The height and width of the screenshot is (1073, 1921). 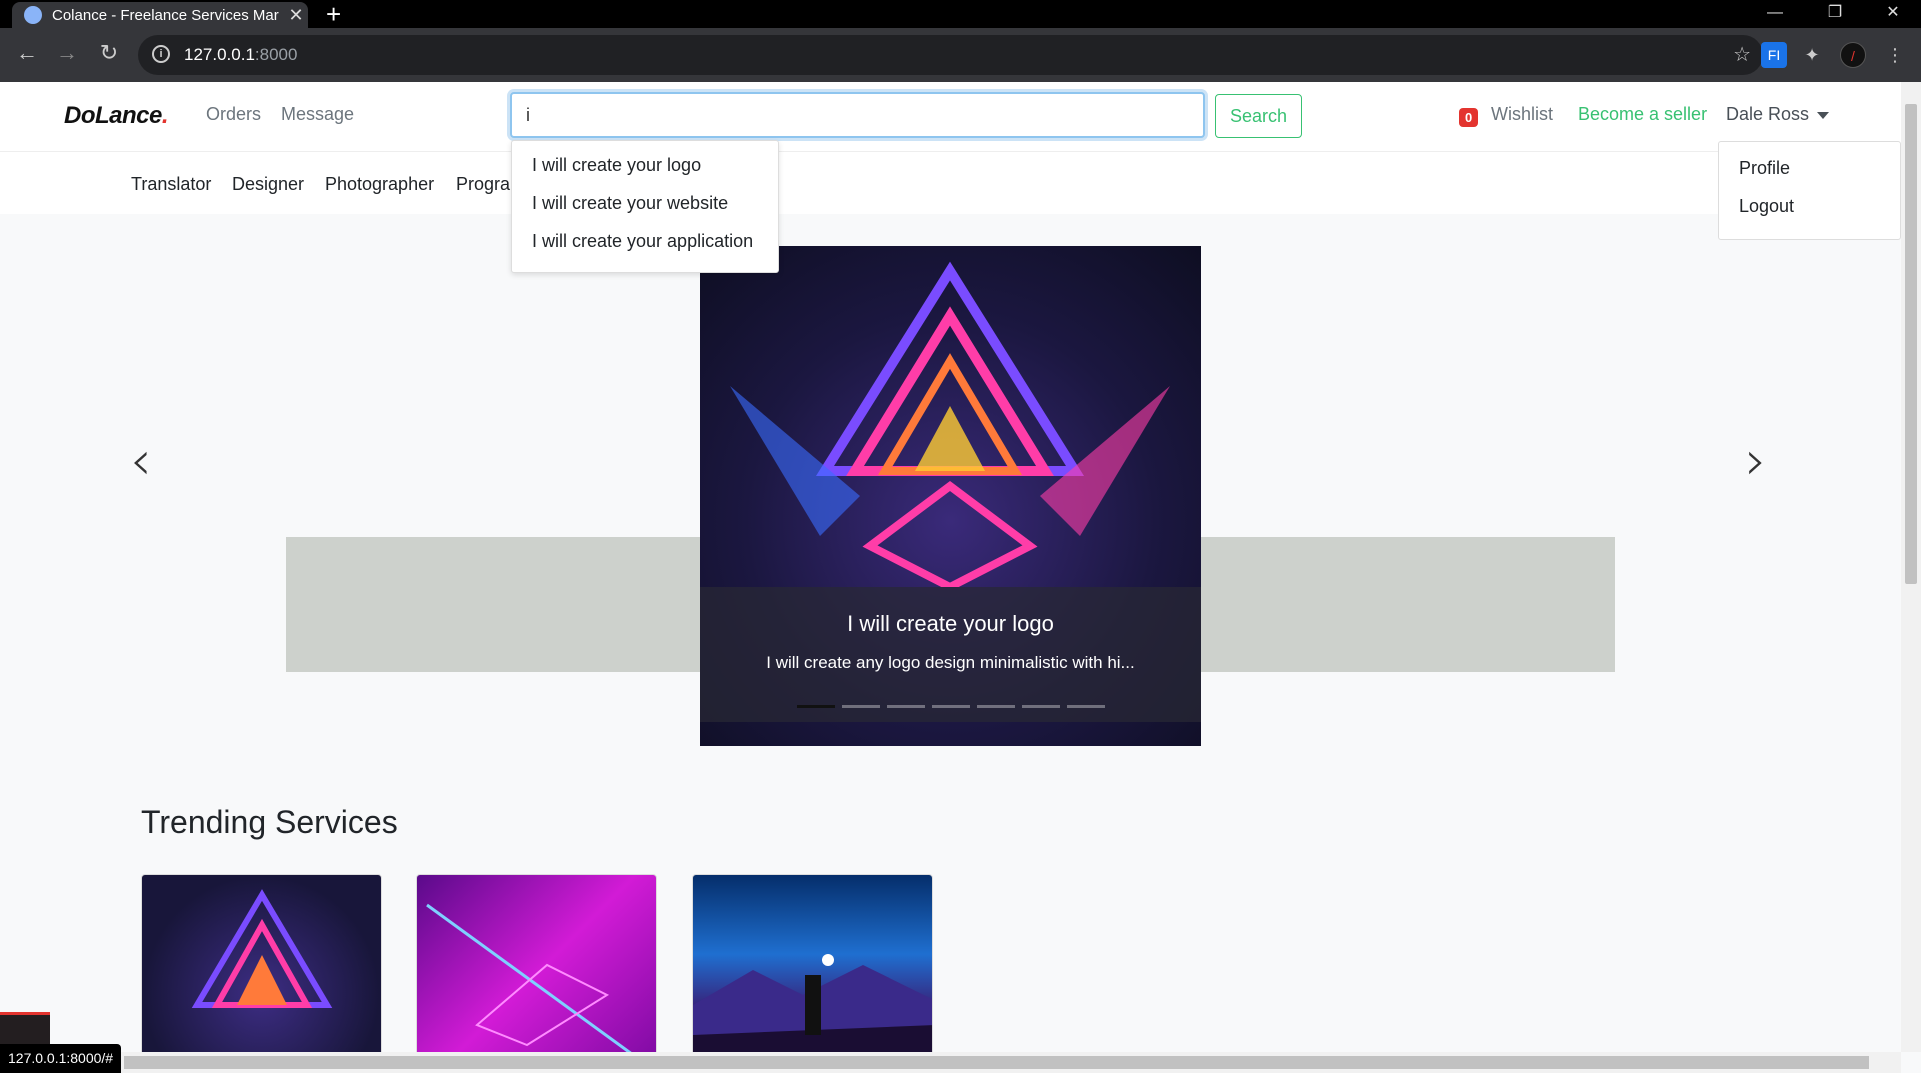 What do you see at coordinates (333, 14) in the screenshot?
I see `new-tab-icon: +` at bounding box center [333, 14].